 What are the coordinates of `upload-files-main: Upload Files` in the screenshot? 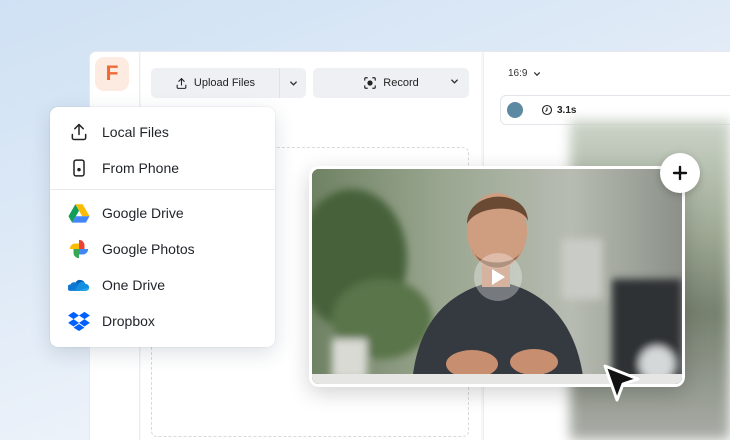 It's located at (215, 83).